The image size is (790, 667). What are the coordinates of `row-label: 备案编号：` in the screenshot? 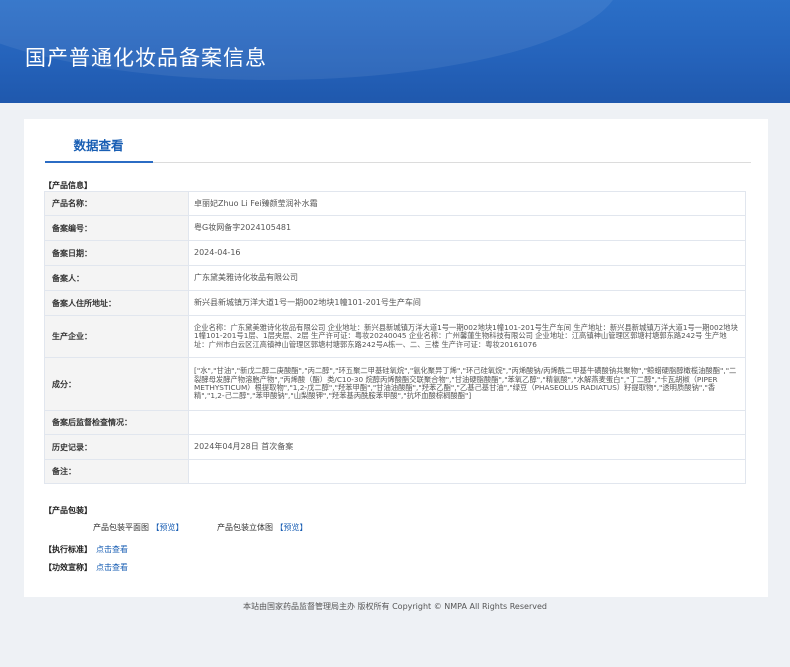 It's located at (116, 228).